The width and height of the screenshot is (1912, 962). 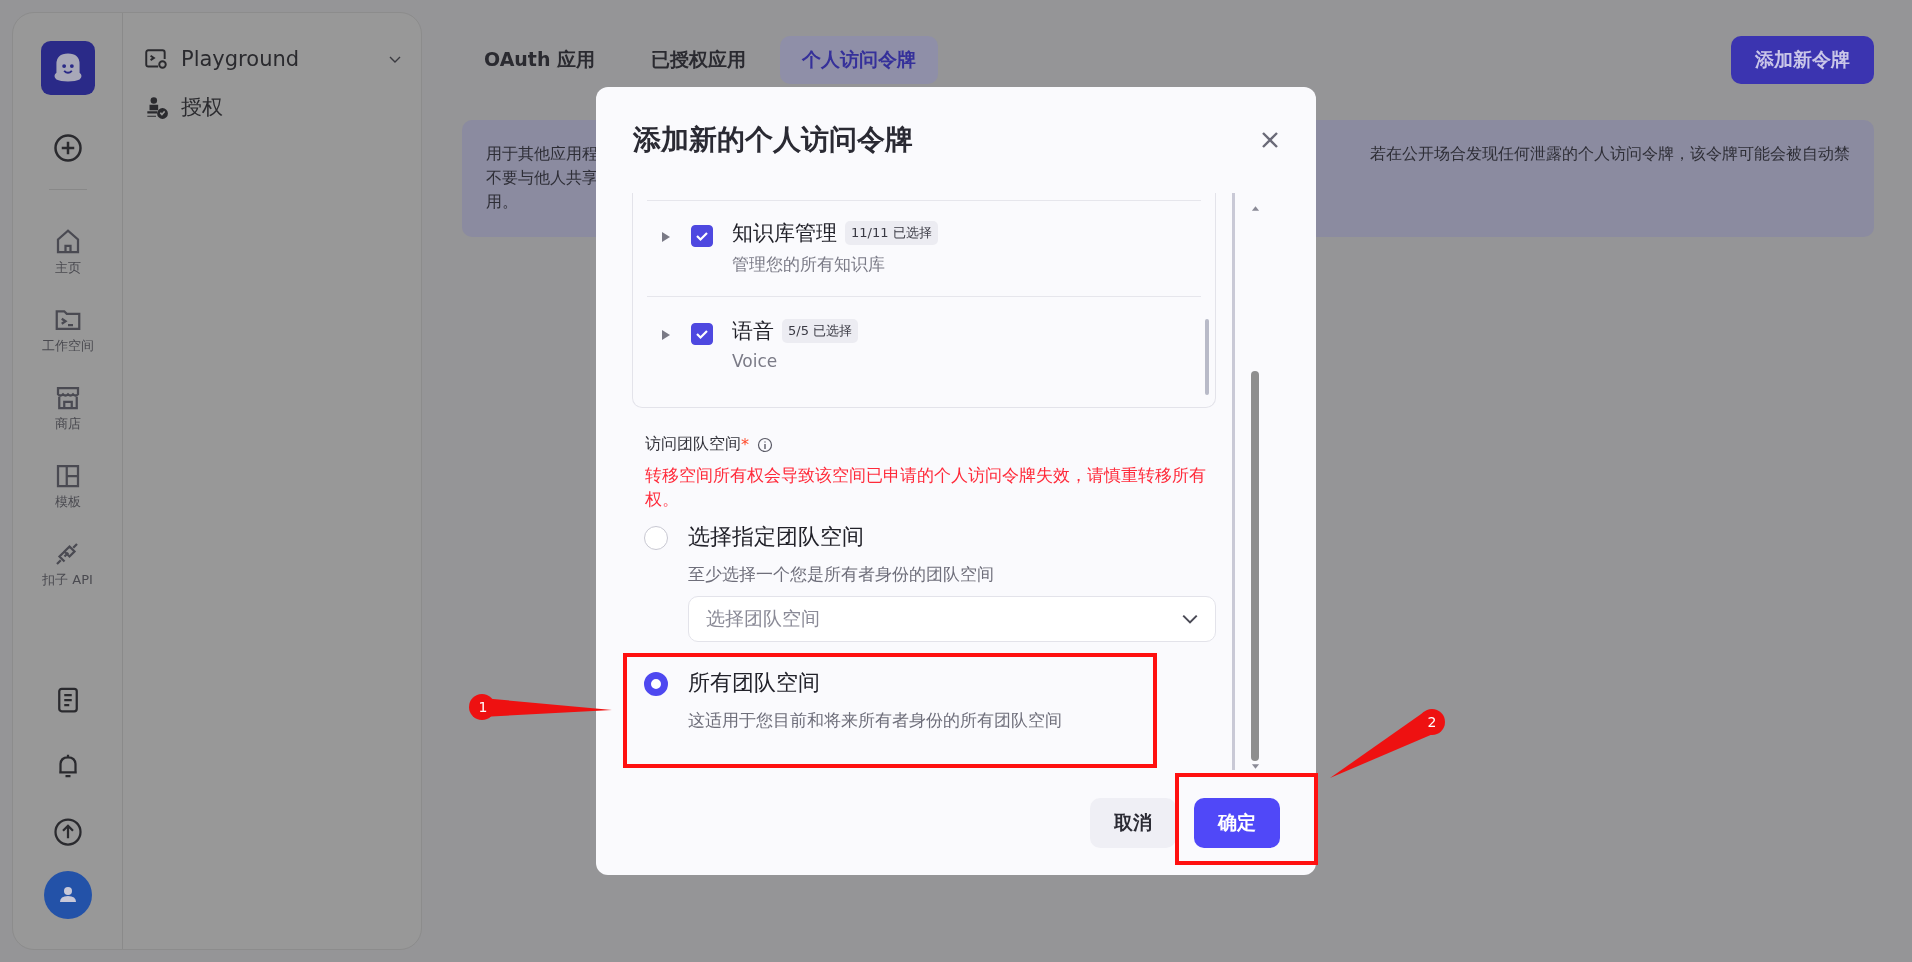 I want to click on nav-item: 工作空间, so click(x=67, y=330).